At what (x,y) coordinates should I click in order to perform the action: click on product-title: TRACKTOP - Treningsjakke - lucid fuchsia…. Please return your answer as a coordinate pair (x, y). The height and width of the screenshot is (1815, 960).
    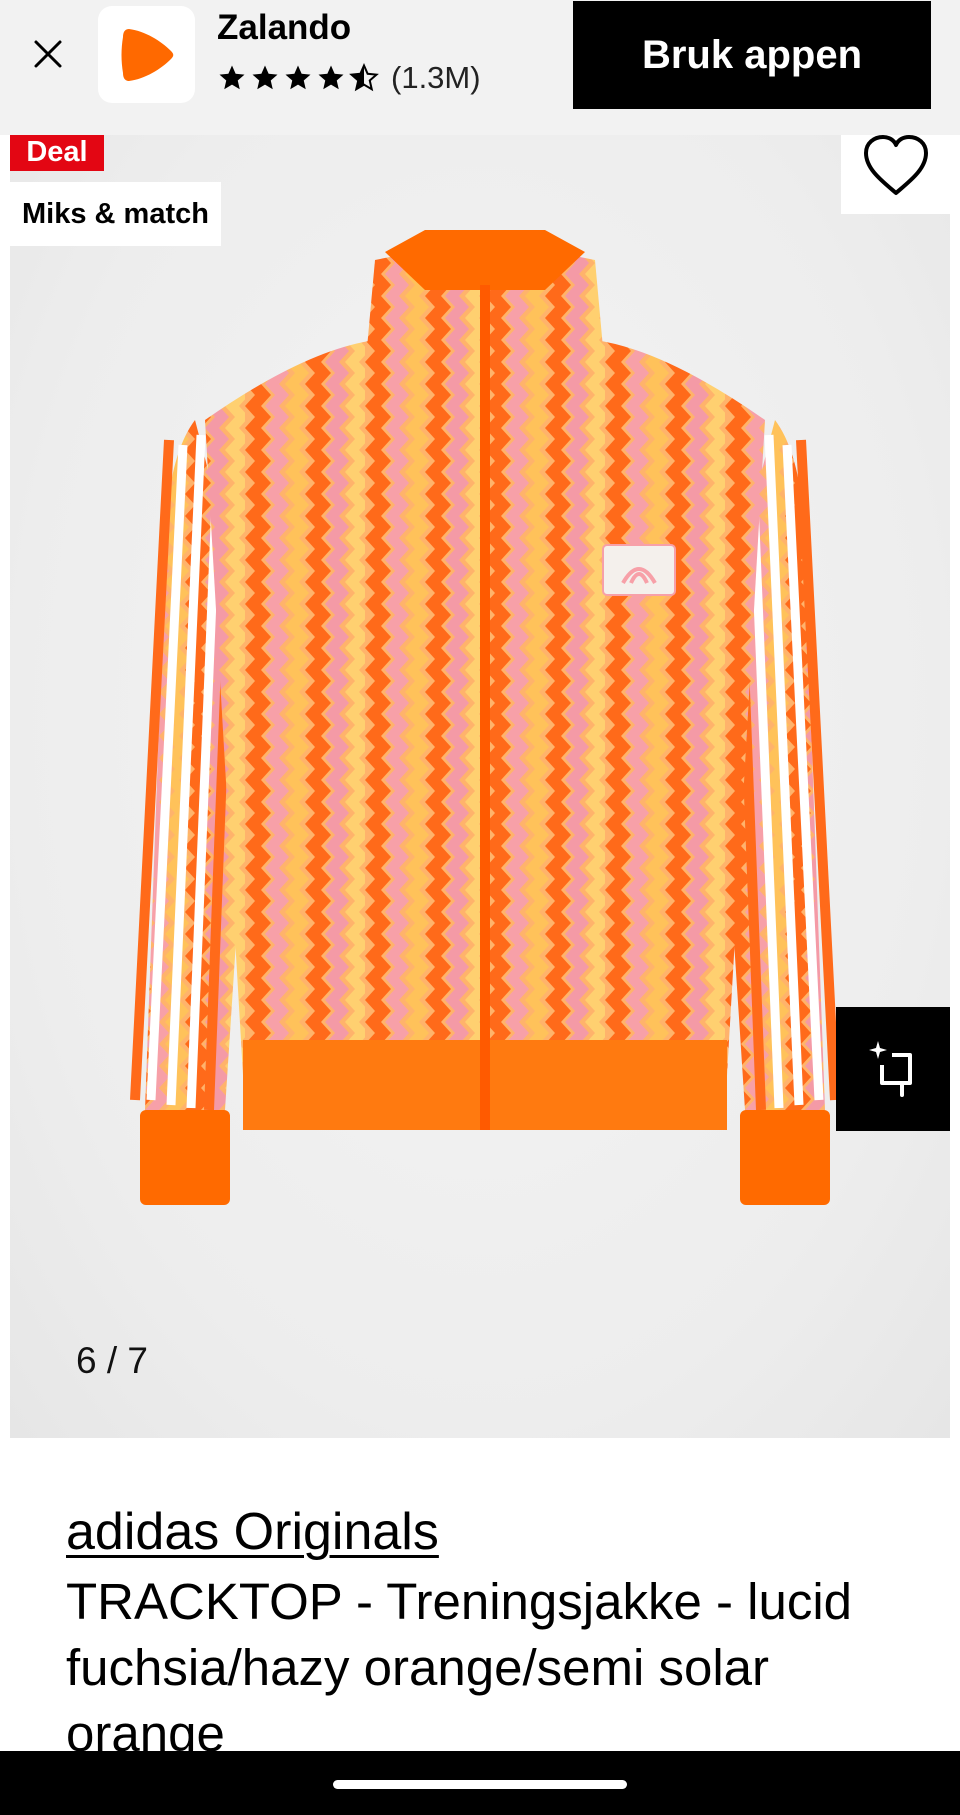
    Looking at the image, I should click on (459, 1667).